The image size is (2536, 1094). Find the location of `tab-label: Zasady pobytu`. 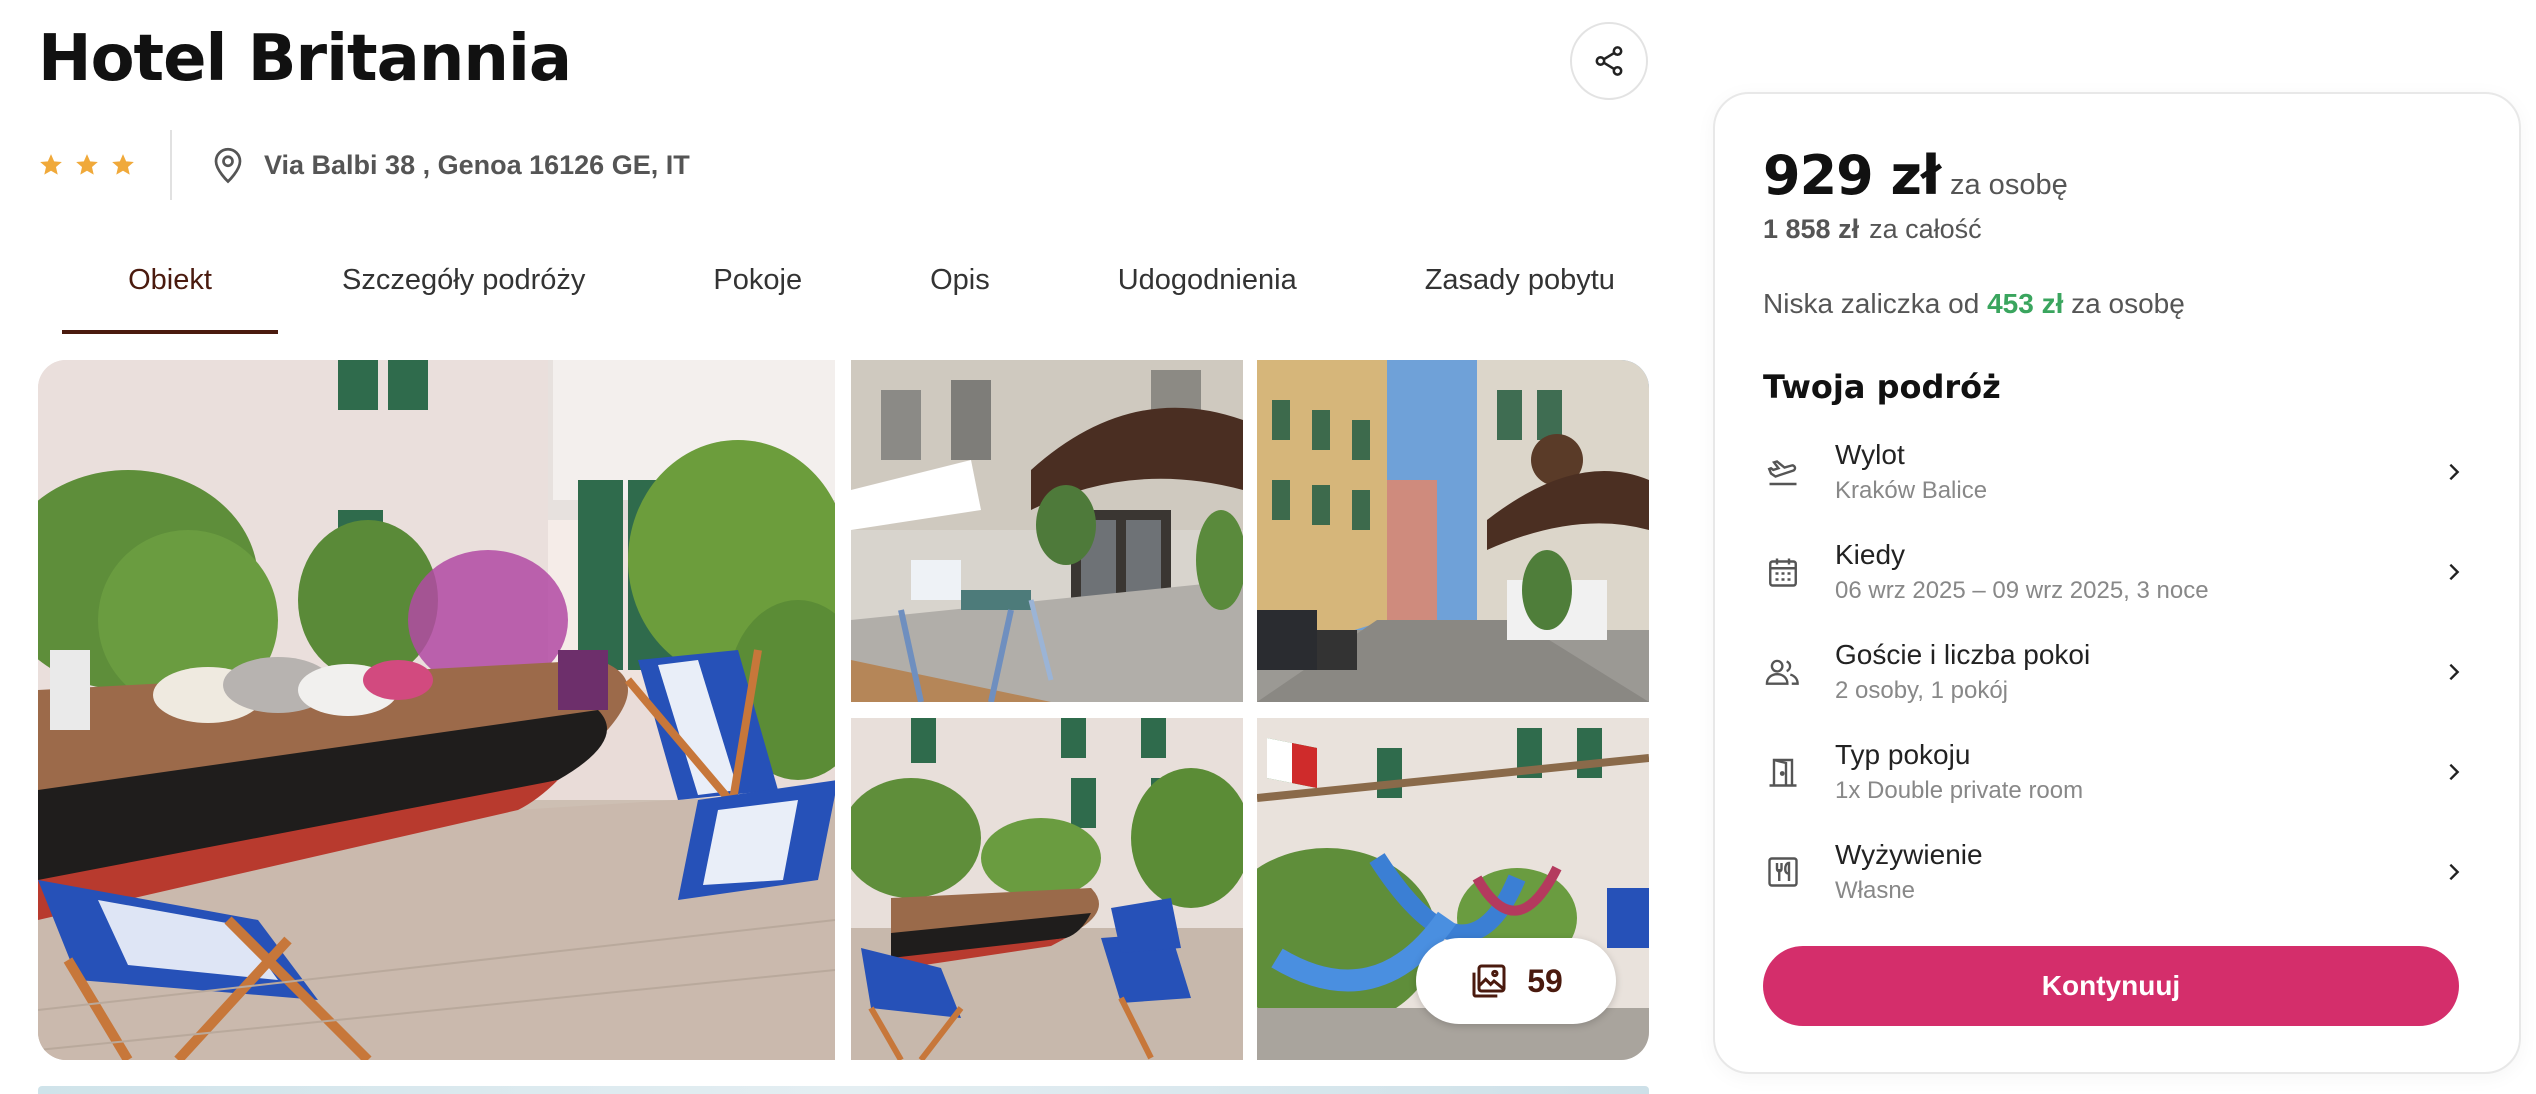

tab-label: Zasady pobytu is located at coordinates (1519, 280).